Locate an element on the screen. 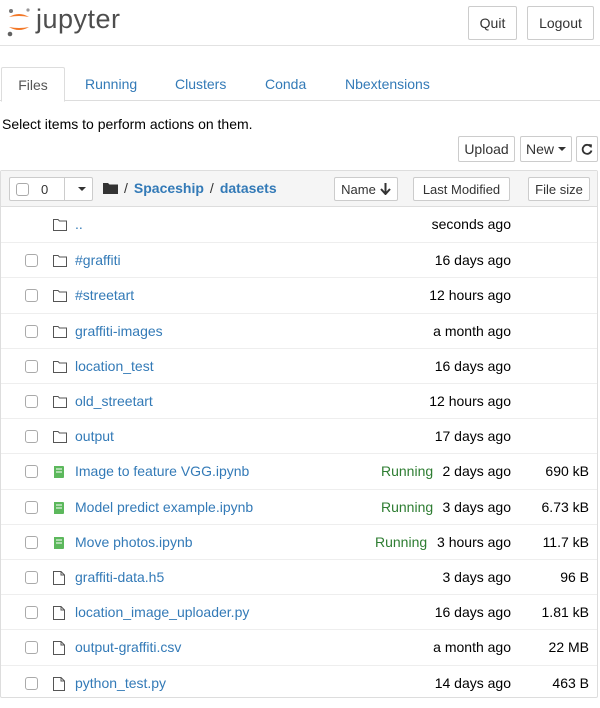 The image size is (600, 708). quit-button: Quit is located at coordinates (492, 23).